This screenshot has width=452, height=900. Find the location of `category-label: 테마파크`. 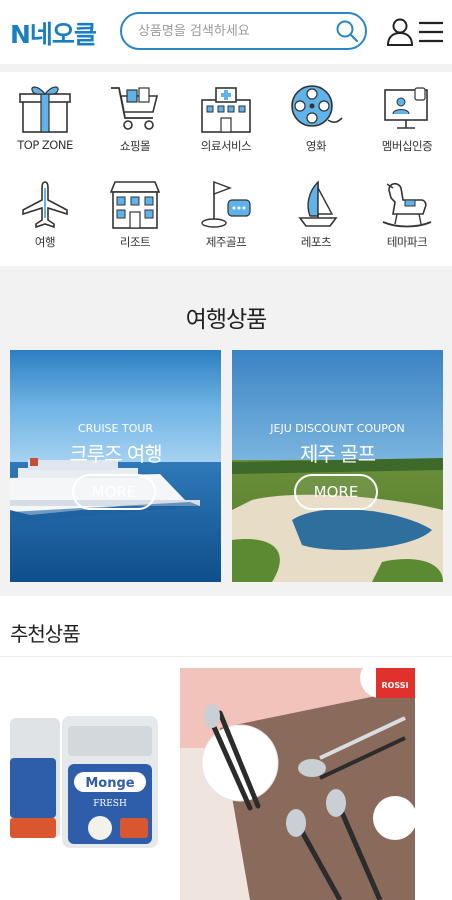

category-label: 테마파크 is located at coordinates (407, 242).